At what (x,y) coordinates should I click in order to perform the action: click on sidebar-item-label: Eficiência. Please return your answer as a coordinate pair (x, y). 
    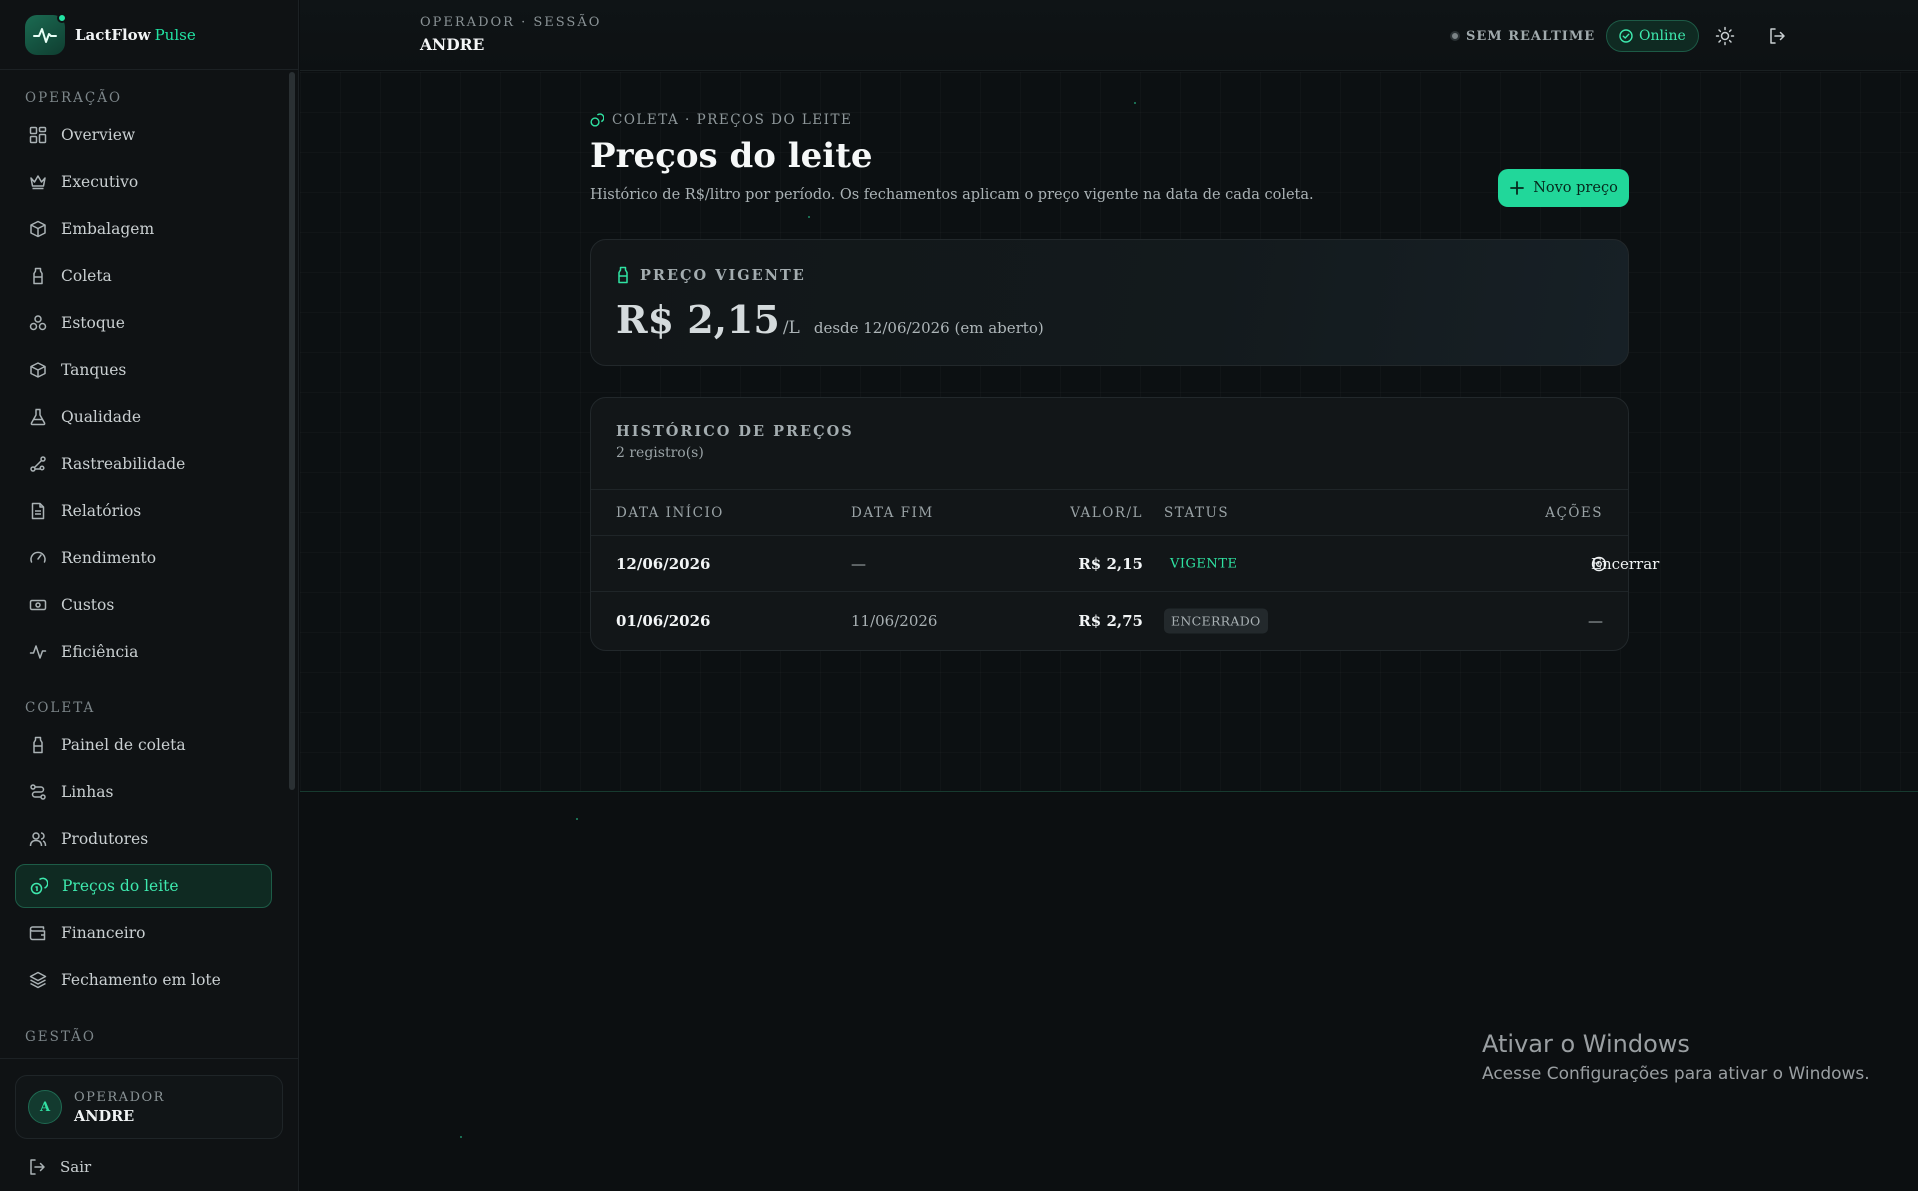
    Looking at the image, I should click on (100, 652).